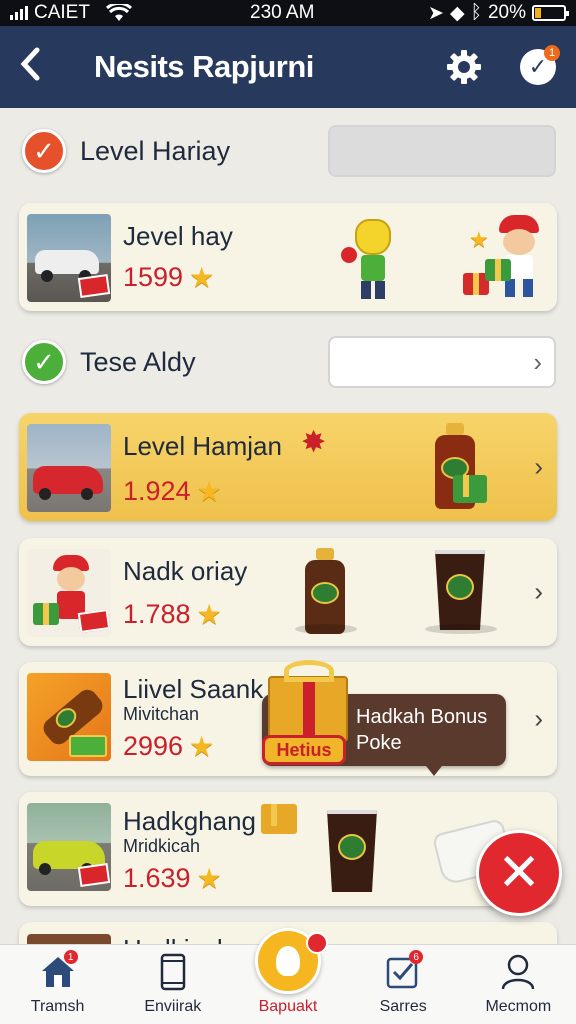 The image size is (576, 1024). What do you see at coordinates (193, 689) in the screenshot?
I see `card-title: Liivel Saank` at bounding box center [193, 689].